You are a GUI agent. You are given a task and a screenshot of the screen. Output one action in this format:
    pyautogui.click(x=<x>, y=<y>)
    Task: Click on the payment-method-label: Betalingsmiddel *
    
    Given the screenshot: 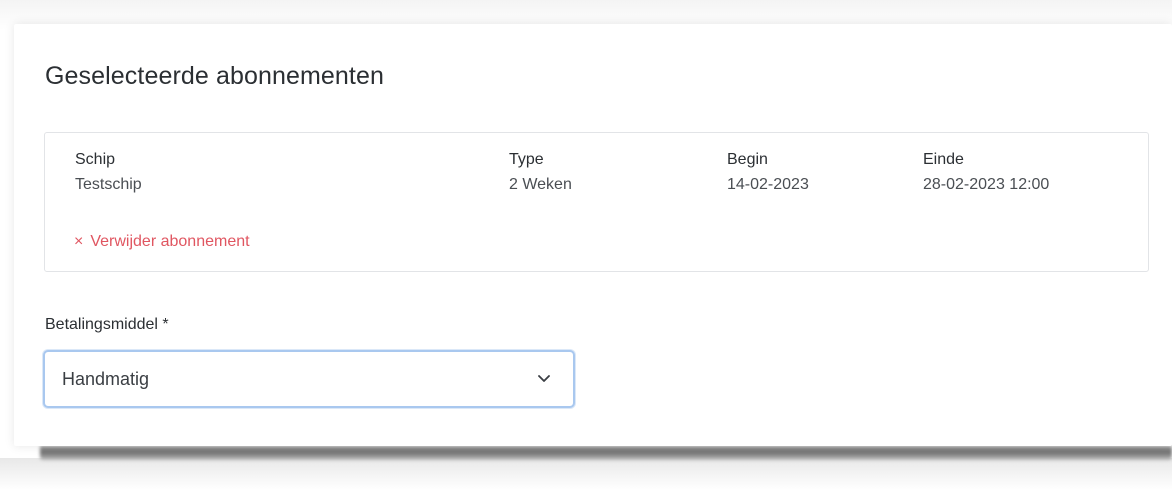 What is the action you would take?
    pyautogui.click(x=107, y=324)
    